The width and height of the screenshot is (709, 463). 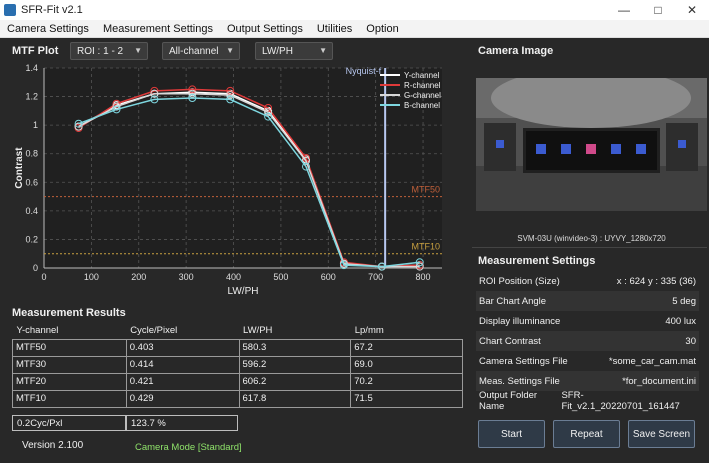 I want to click on camera-image, so click(x=591, y=144).